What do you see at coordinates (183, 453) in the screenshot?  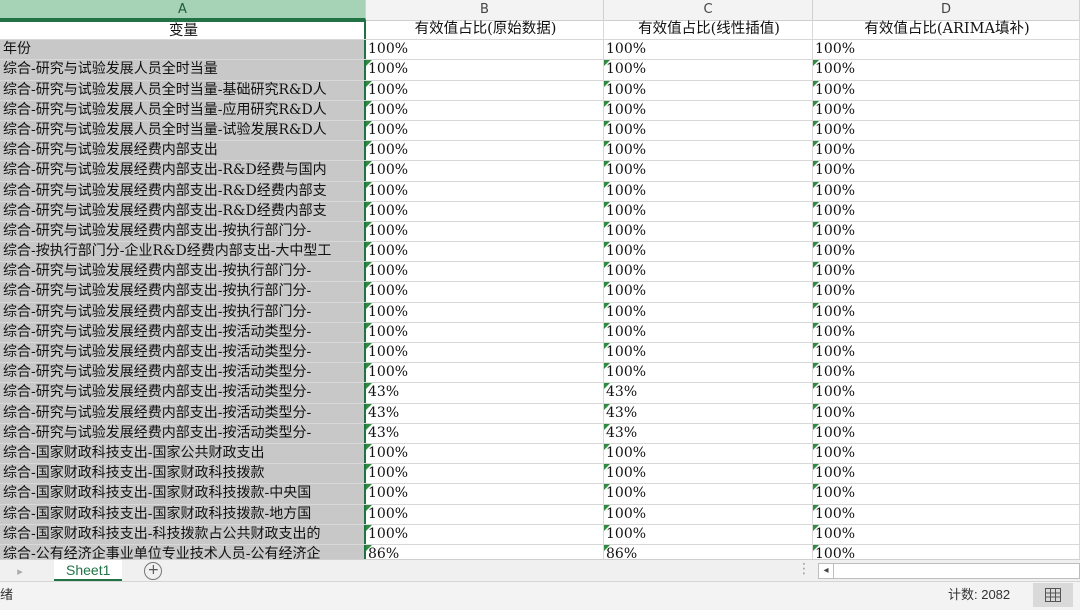 I see `cell-variable: 综合-国家财政科技支出-国家公共财政支出` at bounding box center [183, 453].